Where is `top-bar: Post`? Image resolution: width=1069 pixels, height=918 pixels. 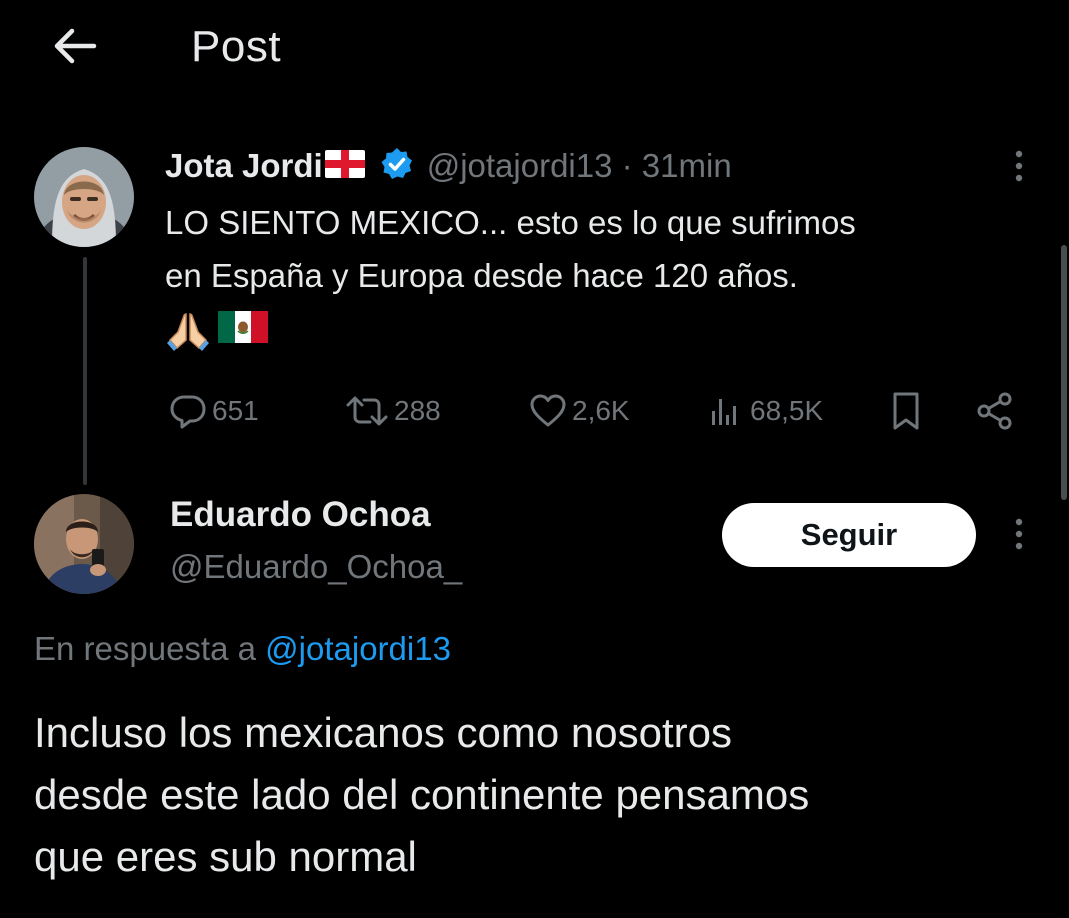
top-bar: Post is located at coordinates (534, 49).